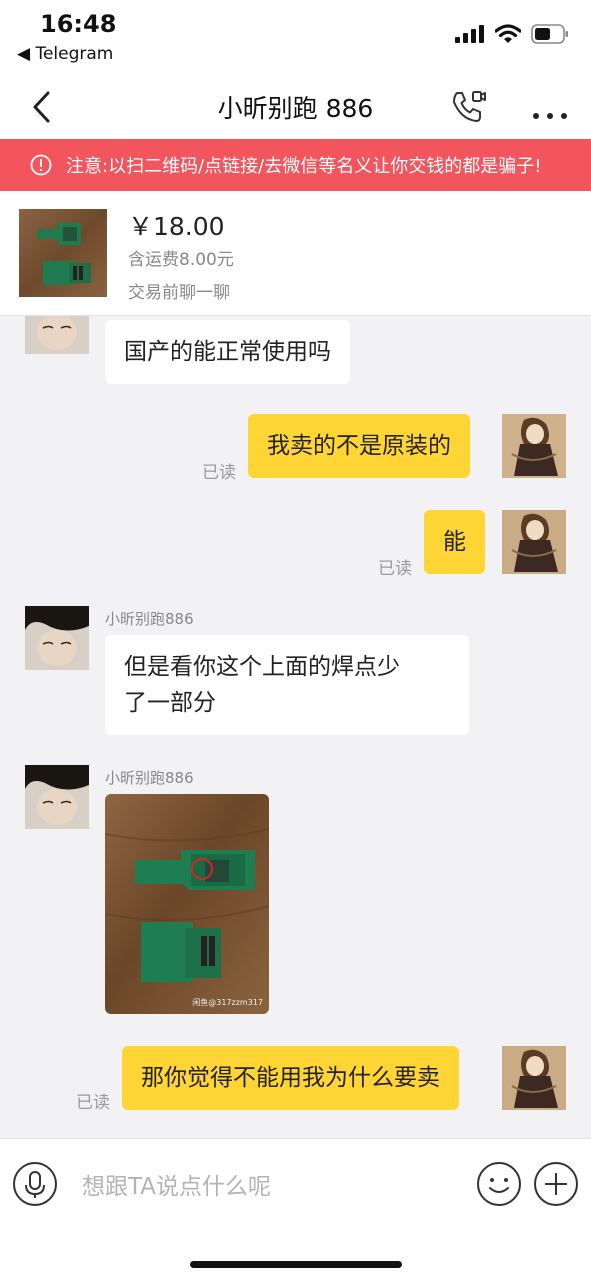  I want to click on video-call-icon, so click(469, 106).